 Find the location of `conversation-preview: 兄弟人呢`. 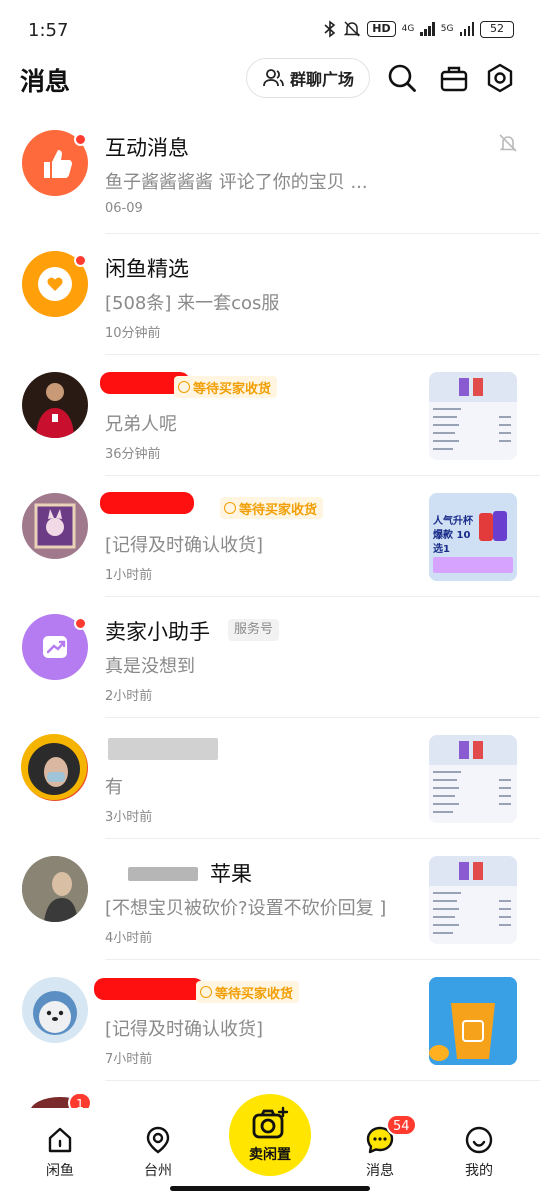

conversation-preview: 兄弟人呢 is located at coordinates (141, 424).